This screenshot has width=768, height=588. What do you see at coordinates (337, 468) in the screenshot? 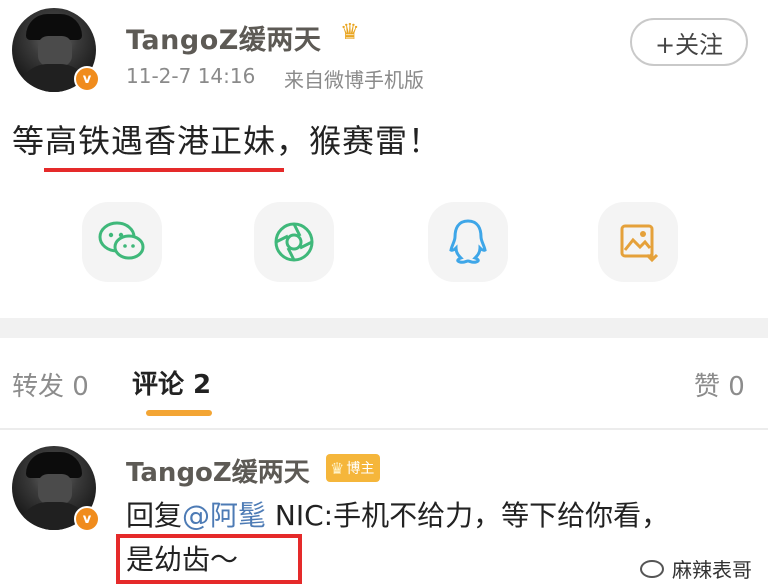
I see `badge-crown-icon: ♛` at bounding box center [337, 468].